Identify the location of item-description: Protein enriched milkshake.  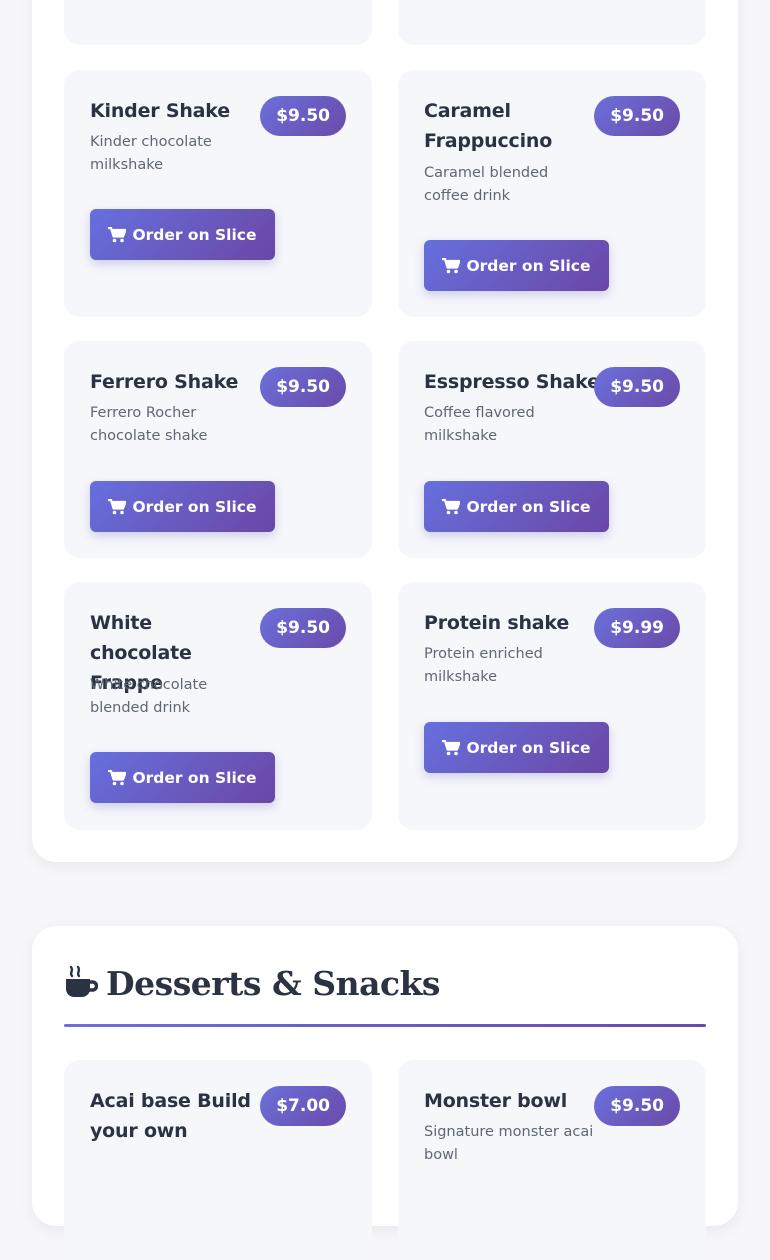
(483, 665).